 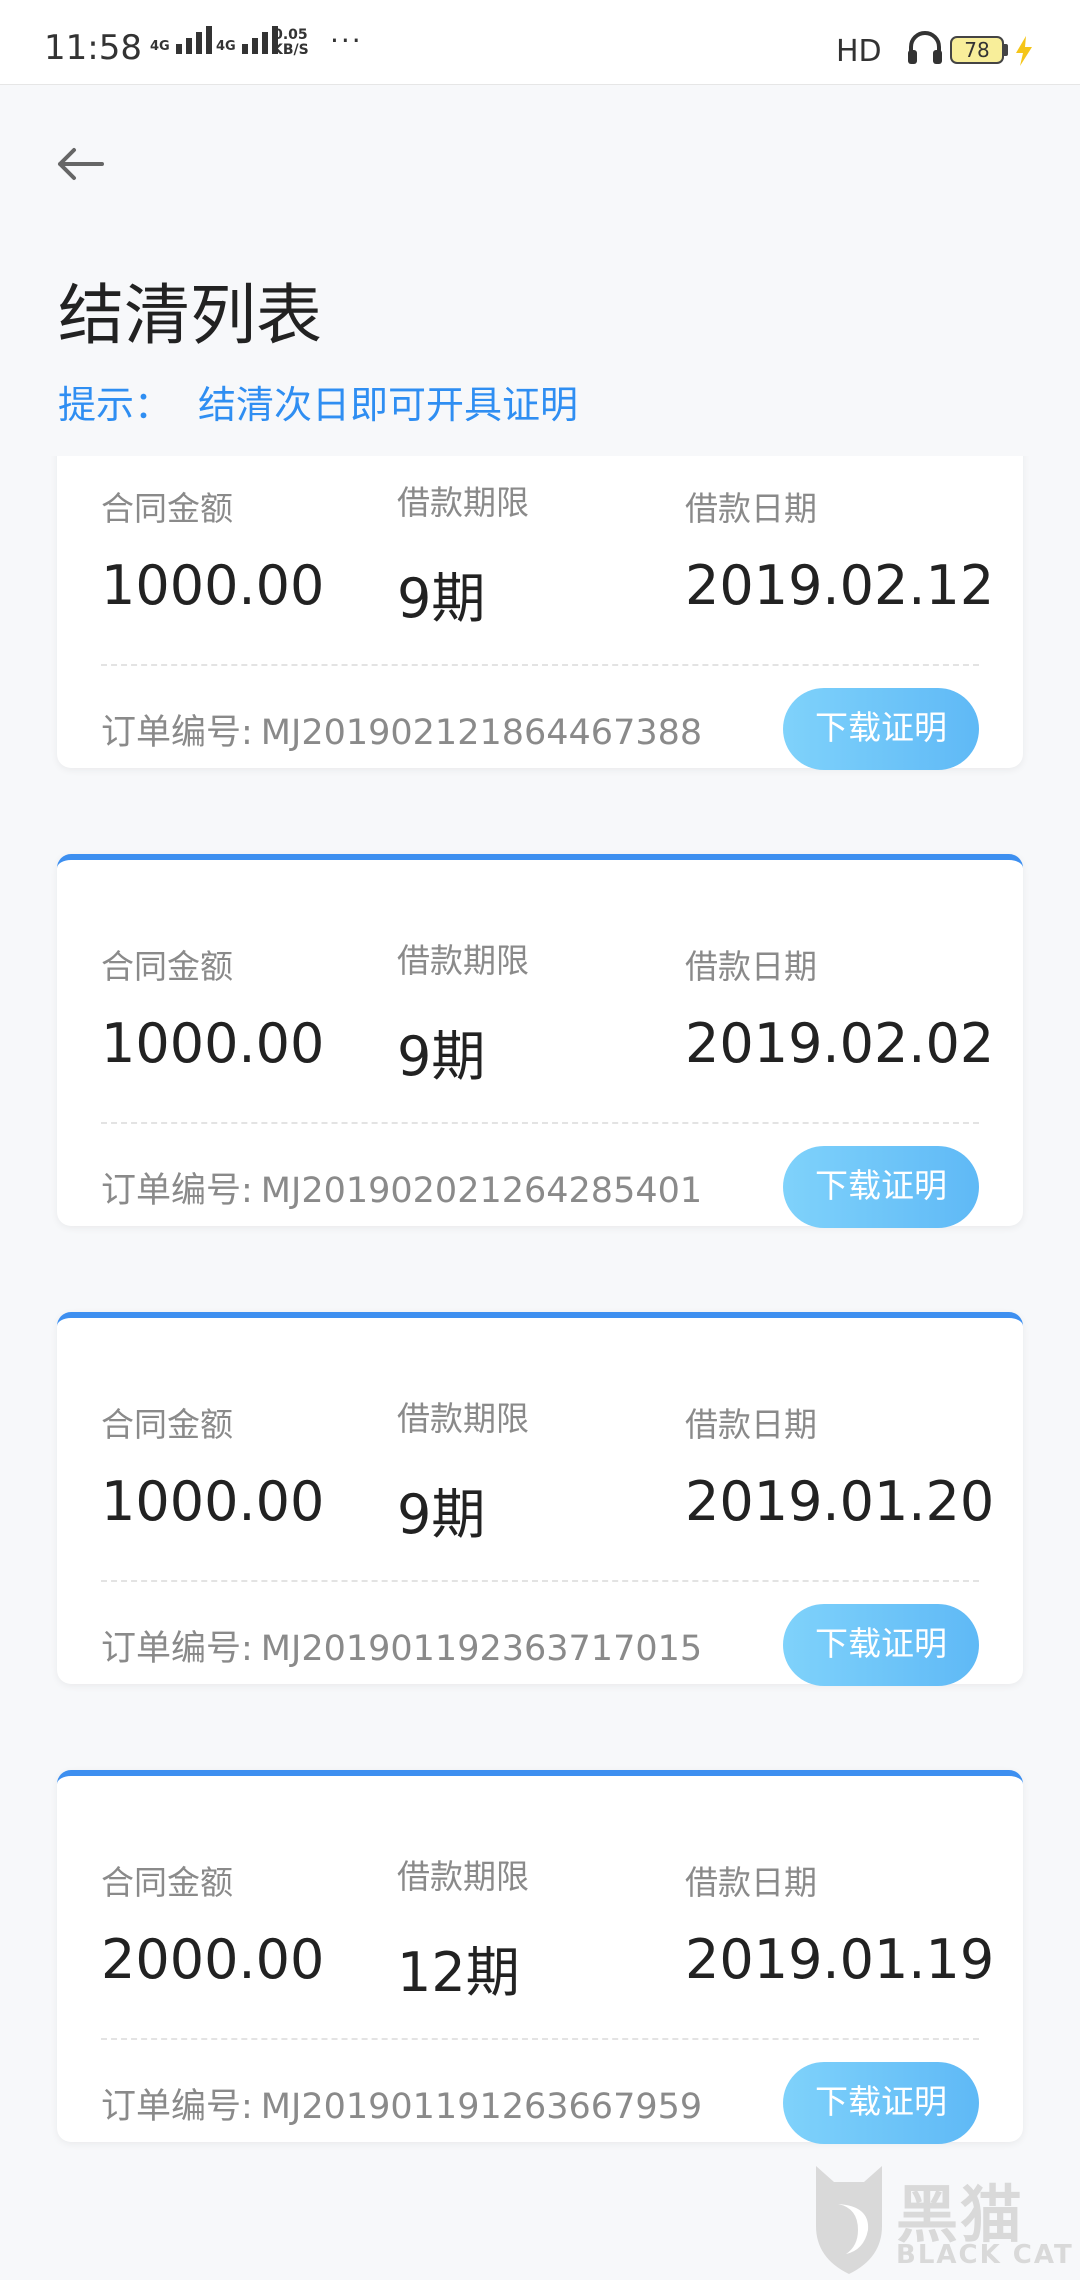 I want to click on tip-line: 提示： 结清次日即可开具证明, so click(x=318, y=401).